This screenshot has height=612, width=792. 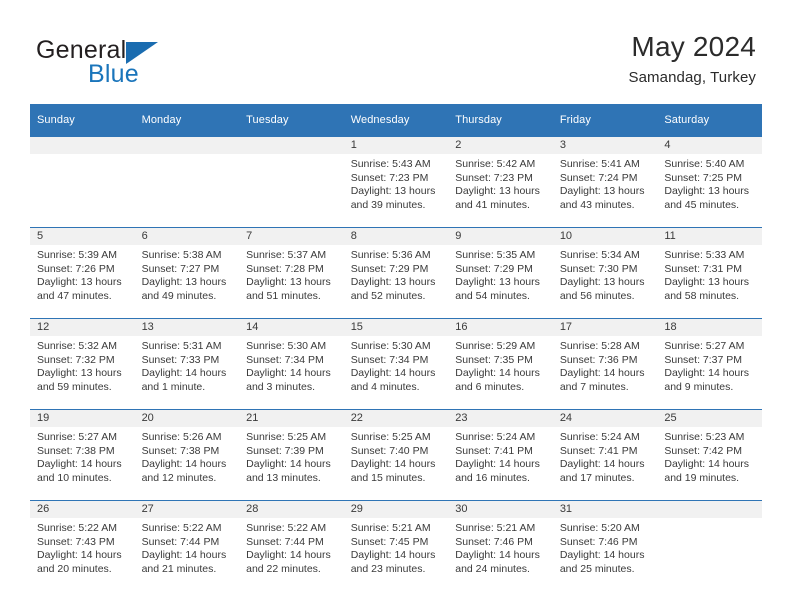 I want to click on weekday-header-sunday: Sunday, so click(x=82, y=120).